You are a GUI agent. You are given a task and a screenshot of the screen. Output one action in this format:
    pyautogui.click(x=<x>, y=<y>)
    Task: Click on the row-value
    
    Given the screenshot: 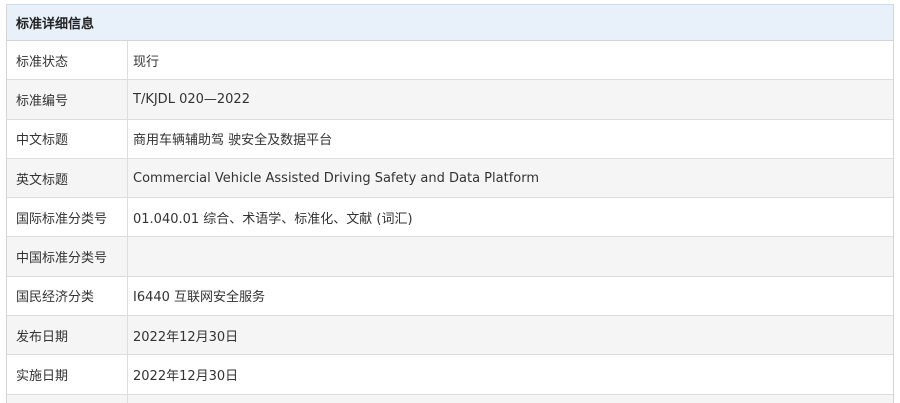 What is the action you would take?
    pyautogui.click(x=510, y=256)
    